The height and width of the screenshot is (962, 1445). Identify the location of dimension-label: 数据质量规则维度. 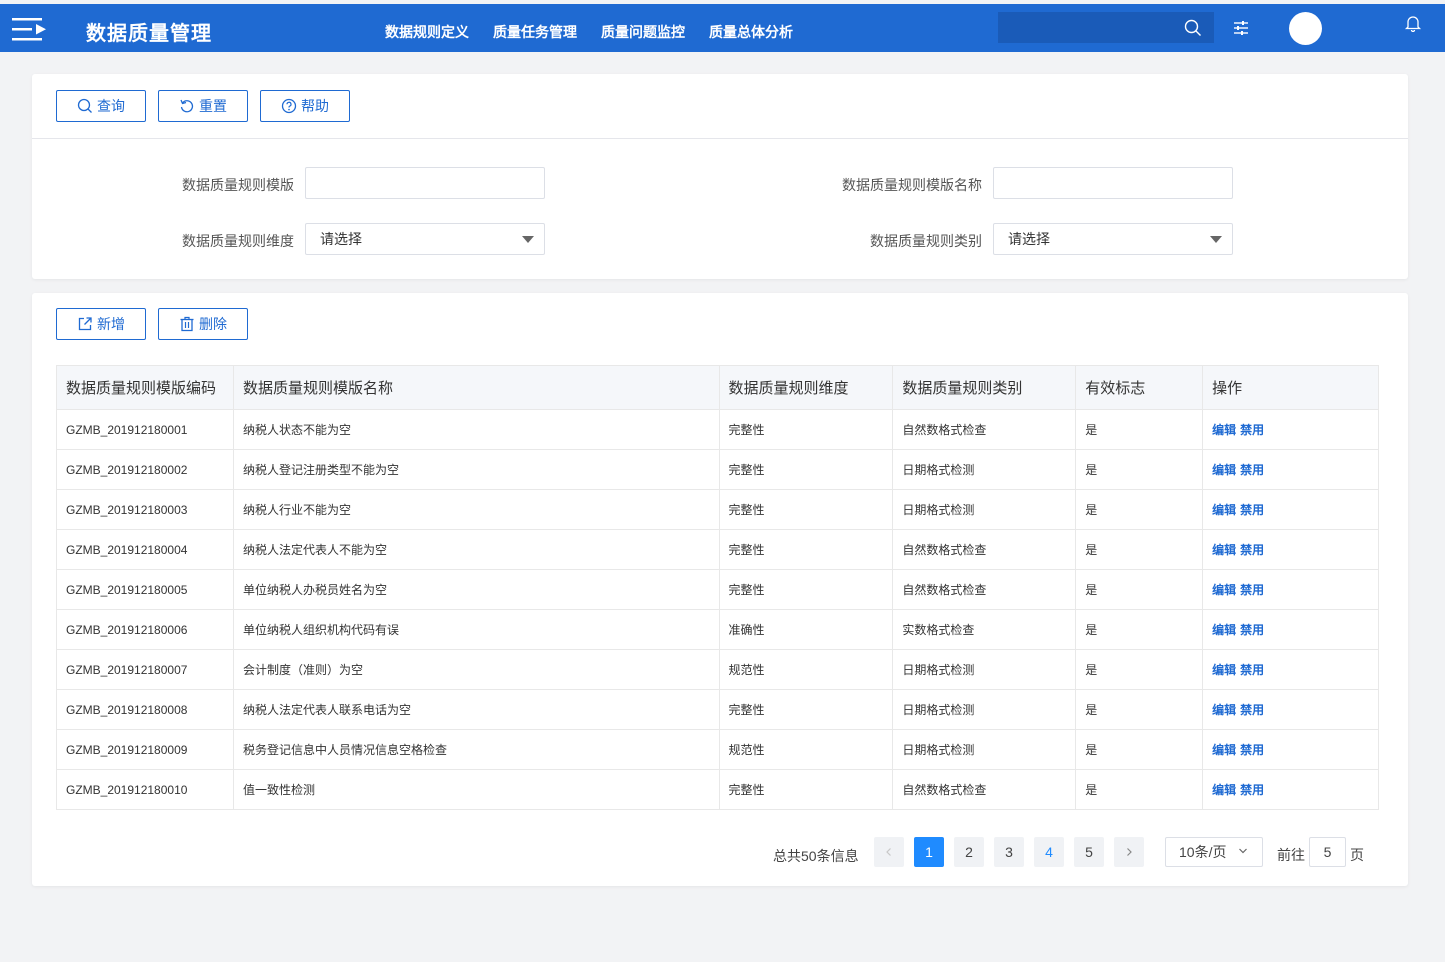
(238, 241).